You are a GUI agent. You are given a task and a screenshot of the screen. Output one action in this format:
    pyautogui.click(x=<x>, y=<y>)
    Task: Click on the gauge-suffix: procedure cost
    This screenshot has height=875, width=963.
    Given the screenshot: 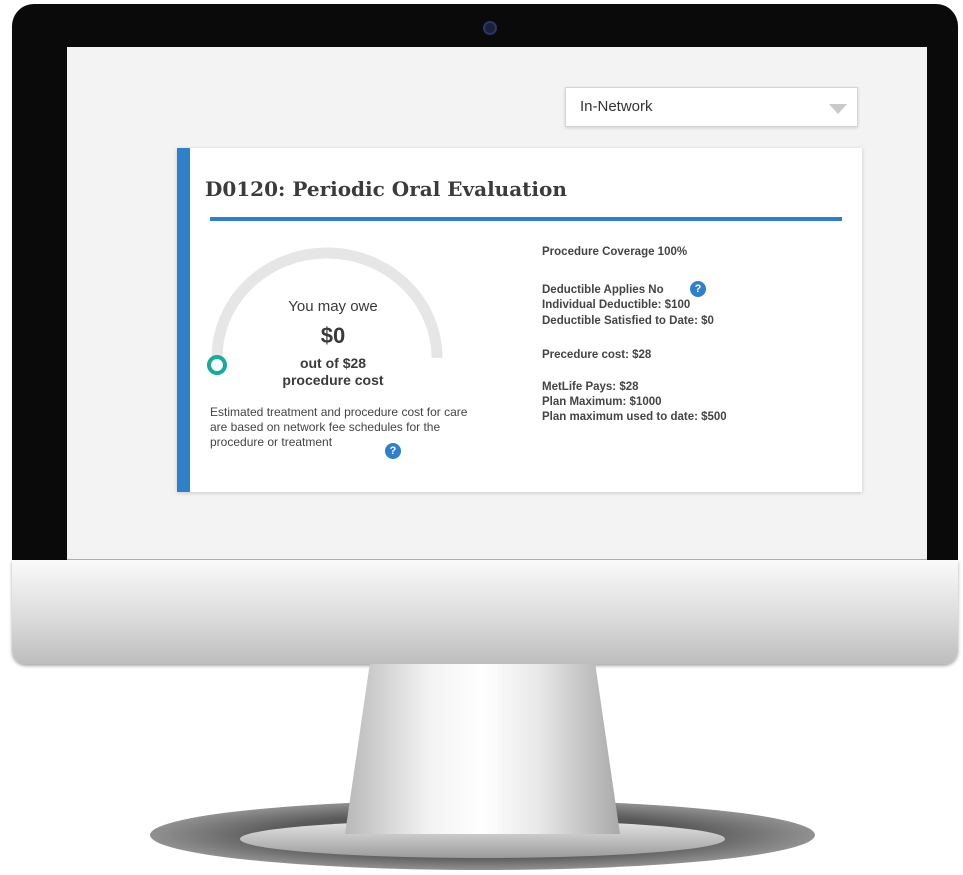 What is the action you would take?
    pyautogui.click(x=333, y=380)
    